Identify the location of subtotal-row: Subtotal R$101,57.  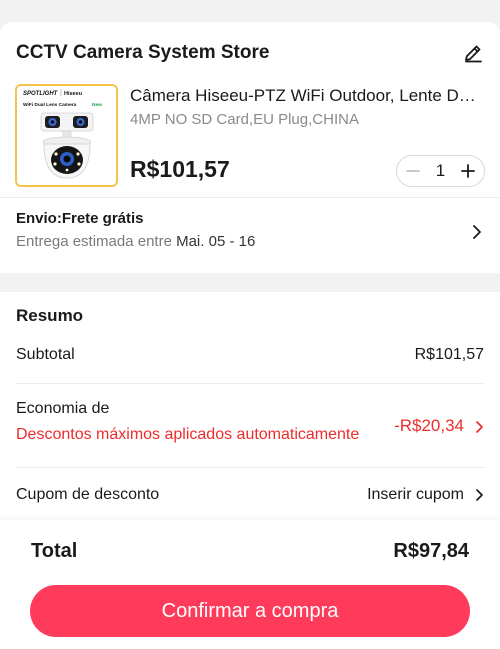
(250, 355).